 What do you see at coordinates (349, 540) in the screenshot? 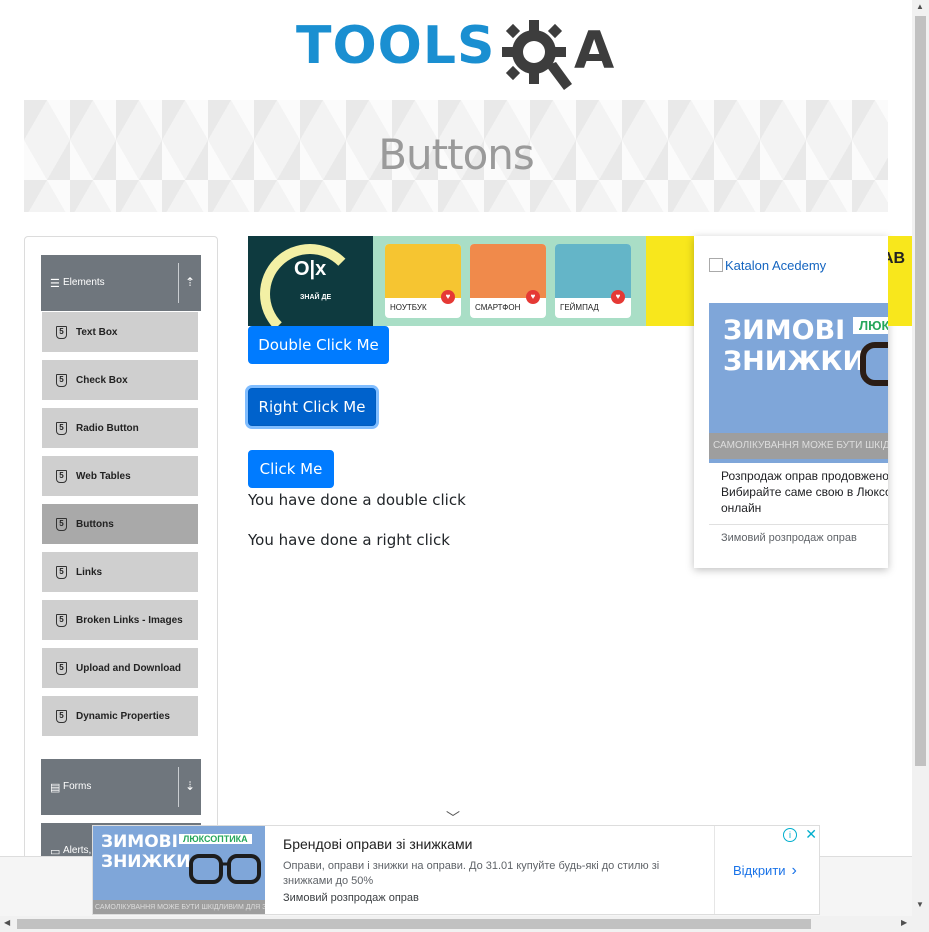
I see `right-click-message: You have done a right click` at bounding box center [349, 540].